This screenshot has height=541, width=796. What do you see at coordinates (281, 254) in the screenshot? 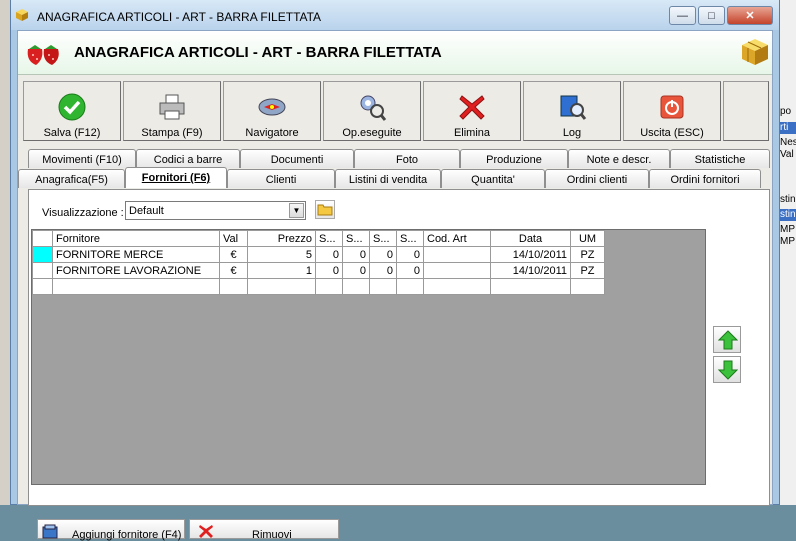
I see `cell-prezzo: 5` at bounding box center [281, 254].